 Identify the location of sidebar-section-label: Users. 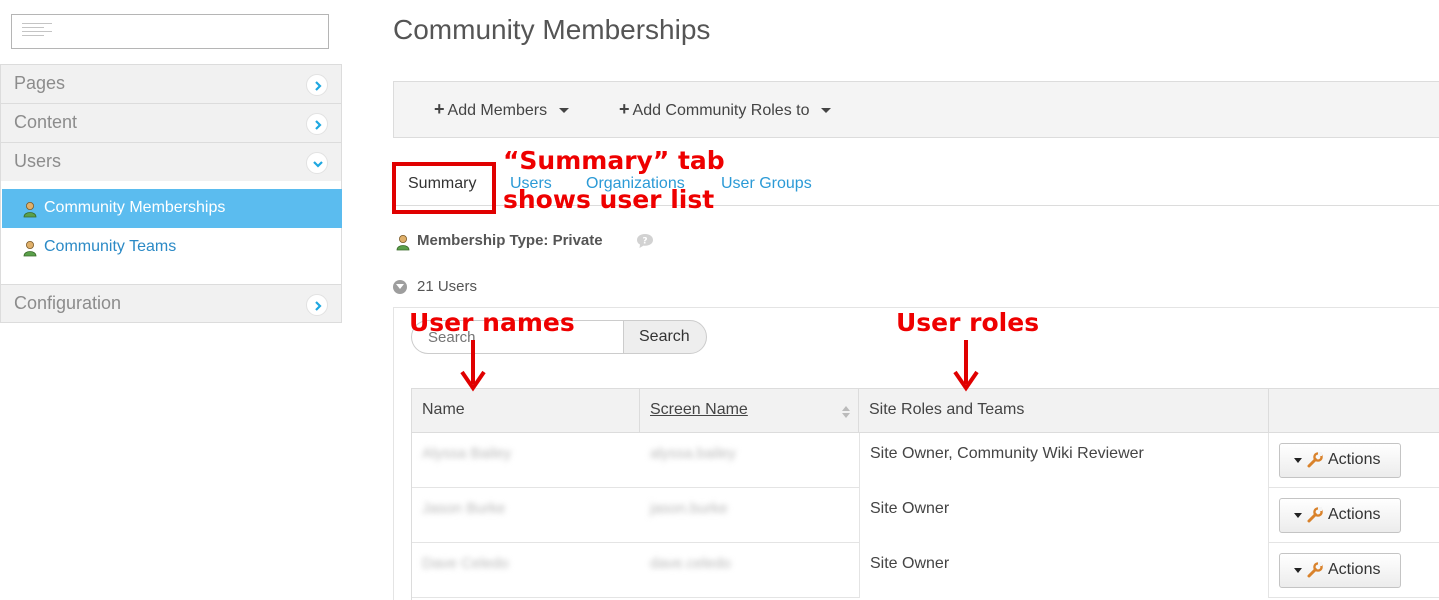
(38, 161).